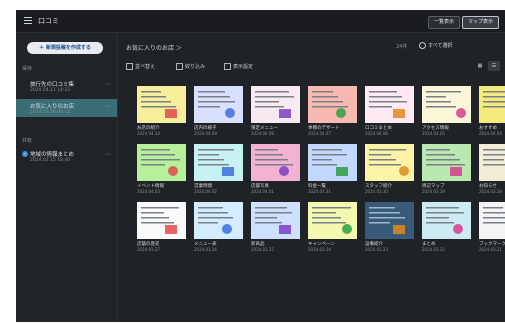  I want to click on post-date: 2024.03.30, so click(376, 191).